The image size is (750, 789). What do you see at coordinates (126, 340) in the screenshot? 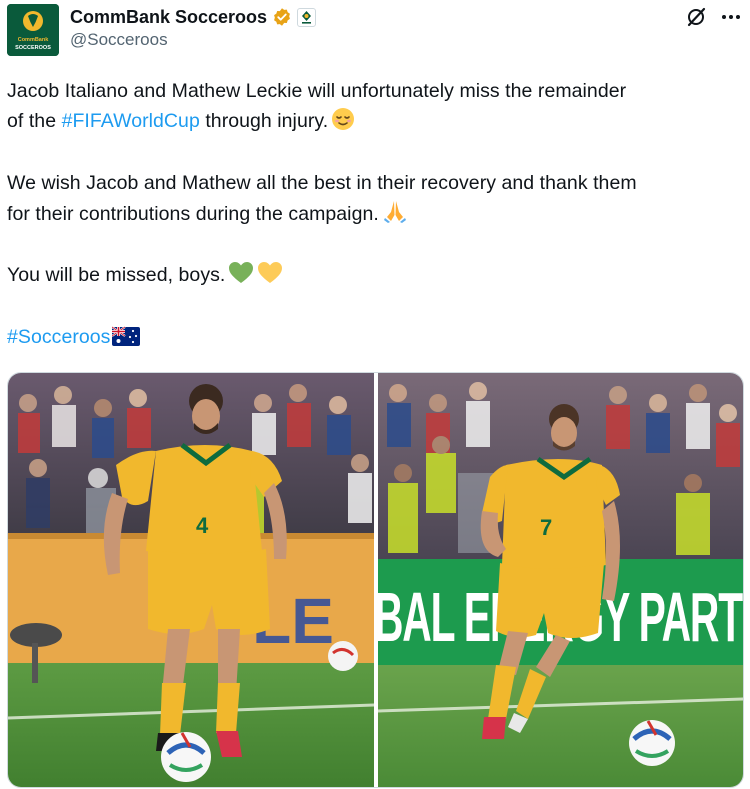
I see `australia-flag-emoji` at bounding box center [126, 340].